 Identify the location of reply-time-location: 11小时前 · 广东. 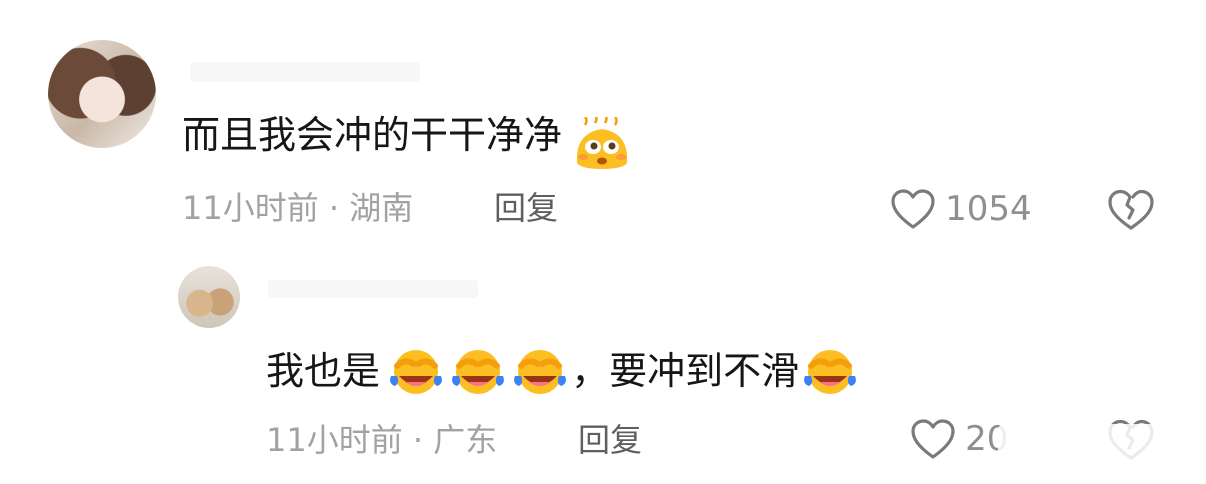
(382, 440).